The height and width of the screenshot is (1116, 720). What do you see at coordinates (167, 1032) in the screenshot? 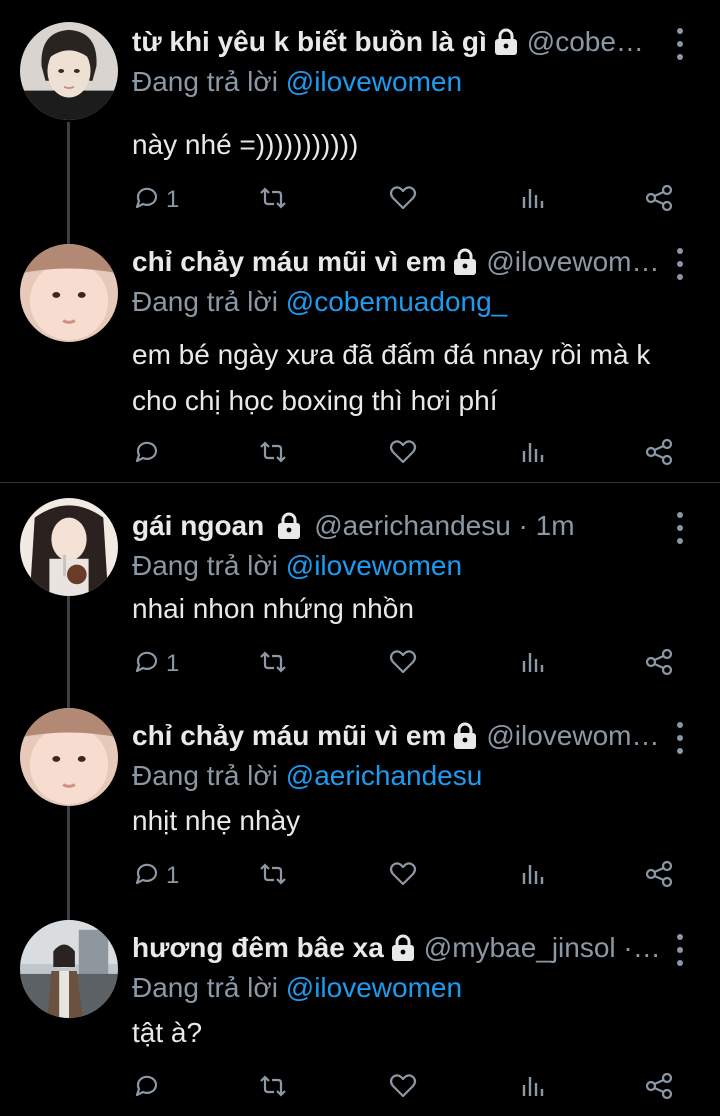
I see `tweet-text: tật à?` at bounding box center [167, 1032].